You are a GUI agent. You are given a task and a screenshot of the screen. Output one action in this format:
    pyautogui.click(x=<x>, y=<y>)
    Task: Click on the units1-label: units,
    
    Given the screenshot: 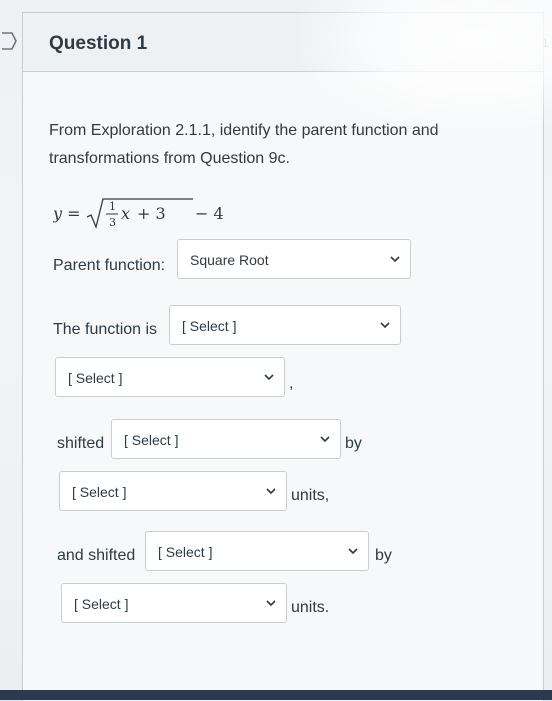 What is the action you would take?
    pyautogui.click(x=310, y=495)
    